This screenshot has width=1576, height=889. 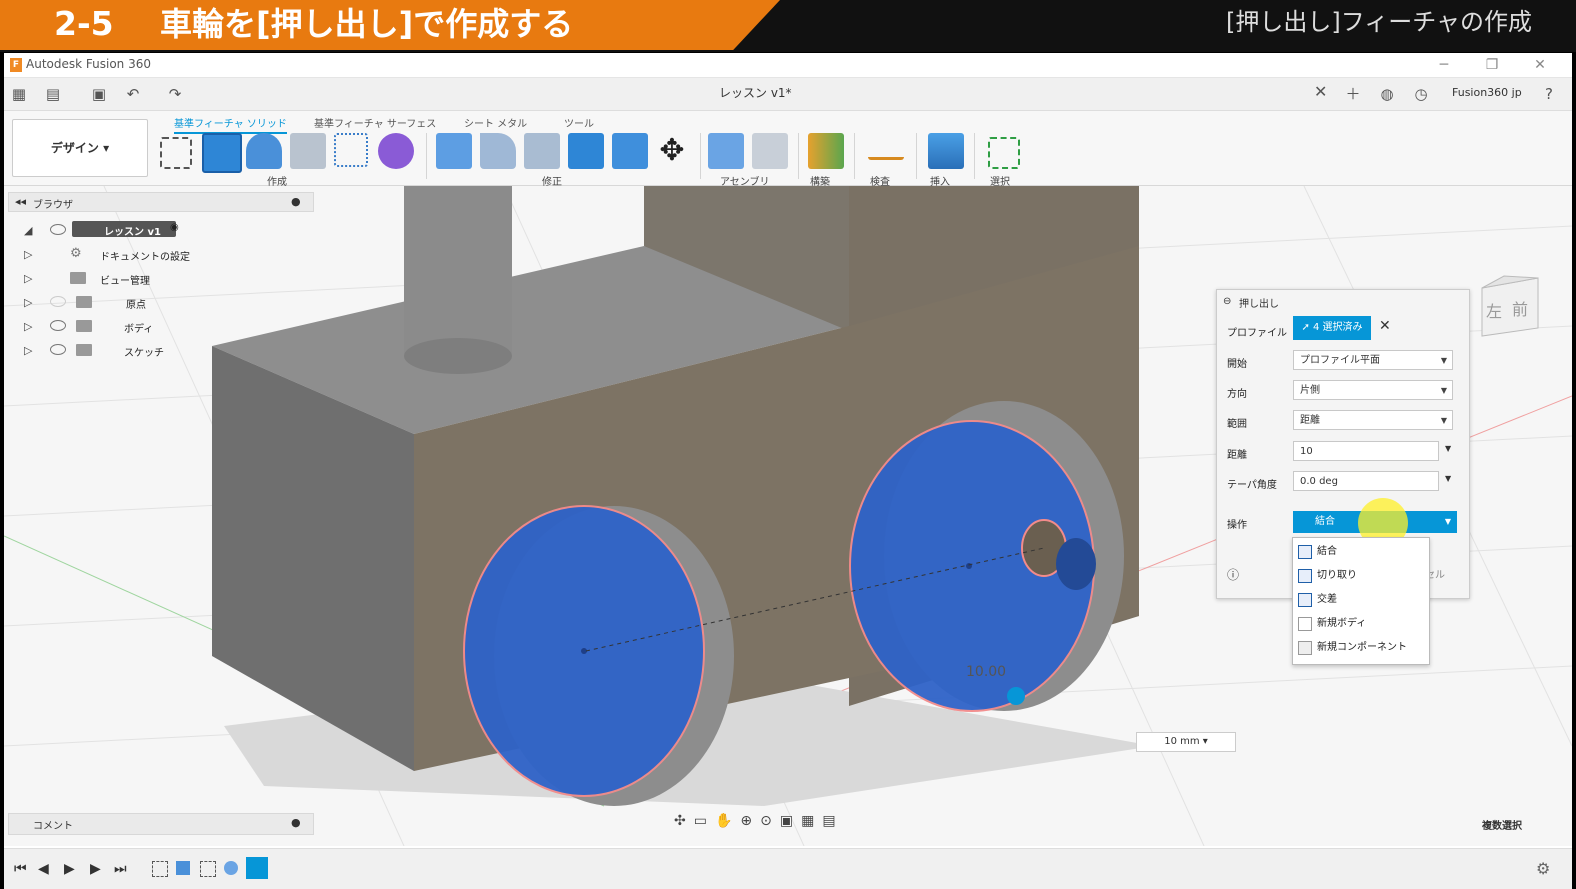 What do you see at coordinates (20, 869) in the screenshot?
I see `go-to-start-icon: ⏮` at bounding box center [20, 869].